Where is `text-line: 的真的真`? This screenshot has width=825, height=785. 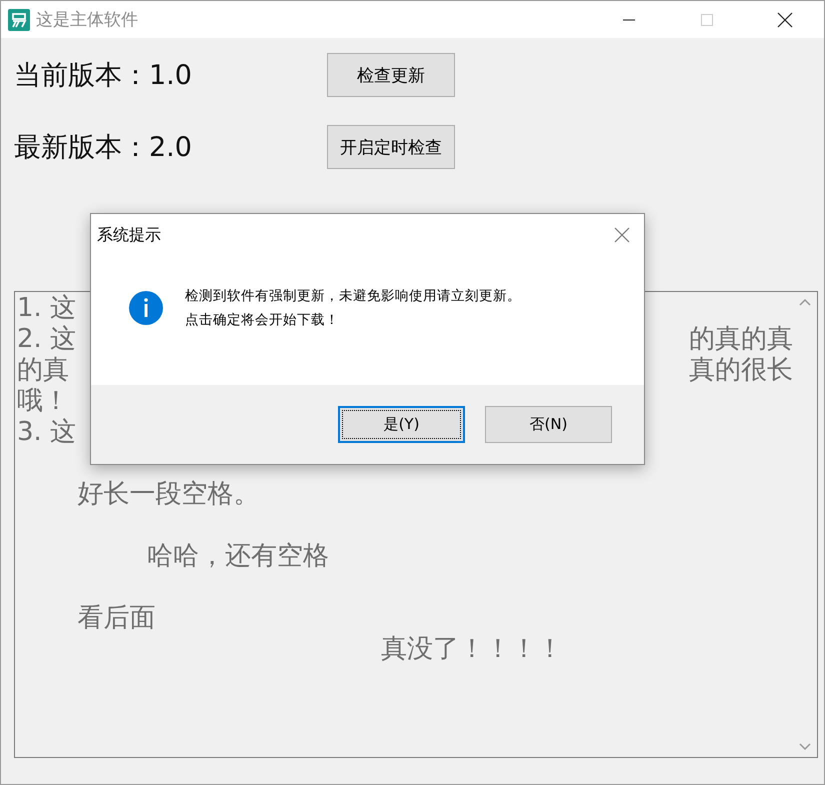 text-line: 的真的真 is located at coordinates (741, 339).